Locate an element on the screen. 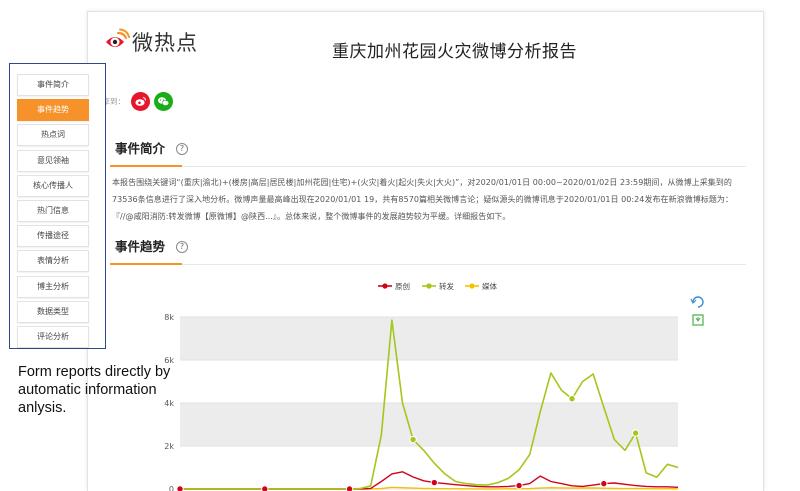 The image size is (800, 491). y-tick-label: 0 is located at coordinates (171, 488).